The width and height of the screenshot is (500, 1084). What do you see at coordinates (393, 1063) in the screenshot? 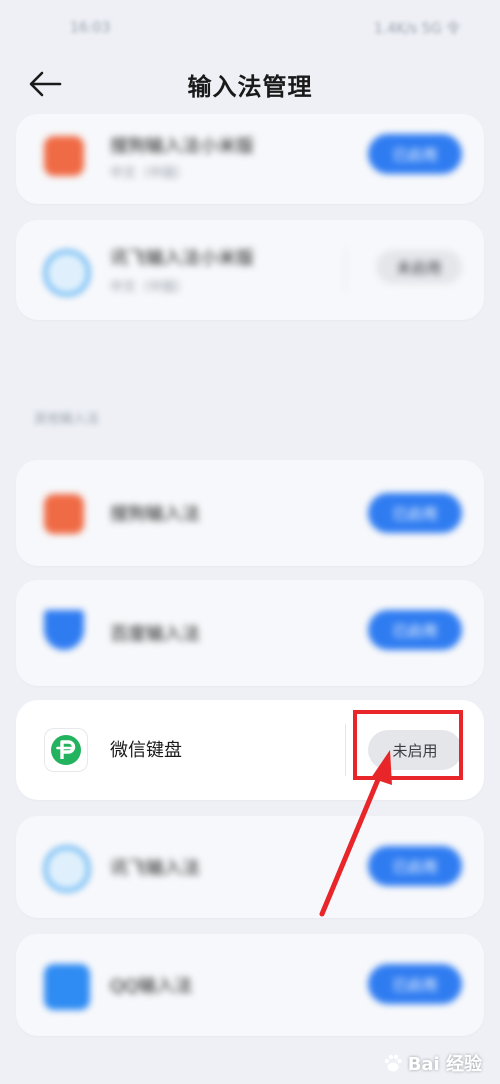
I see `baidu-paw-icon` at bounding box center [393, 1063].